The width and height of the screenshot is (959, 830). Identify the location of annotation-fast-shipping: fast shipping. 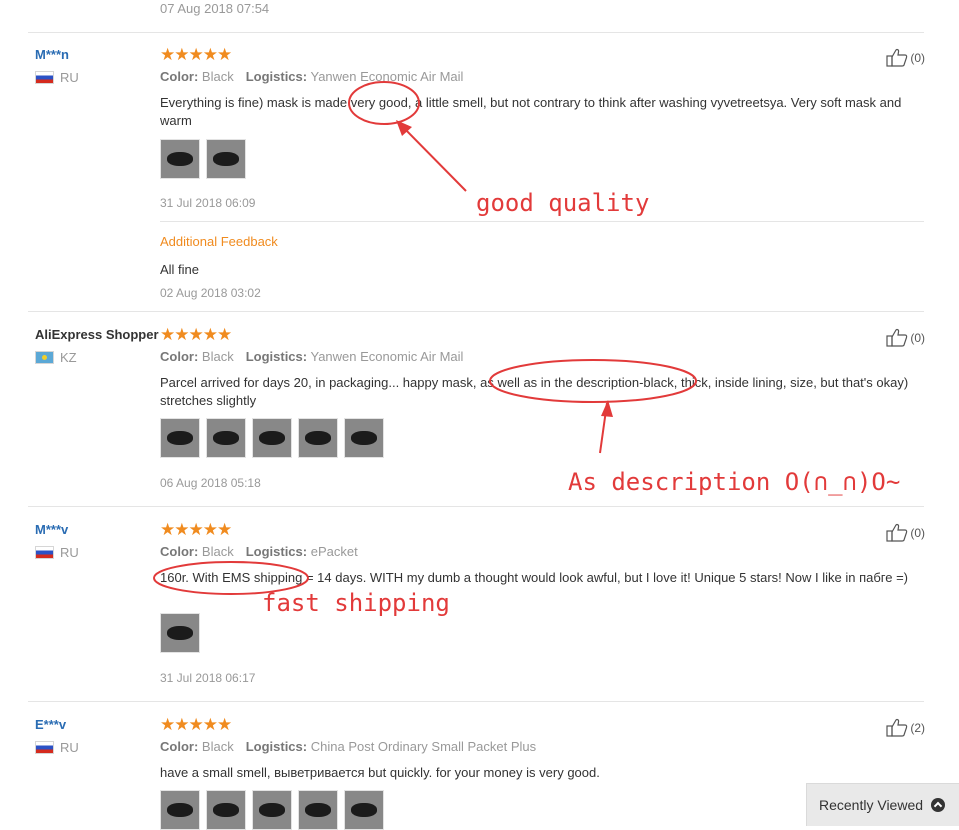
(356, 603).